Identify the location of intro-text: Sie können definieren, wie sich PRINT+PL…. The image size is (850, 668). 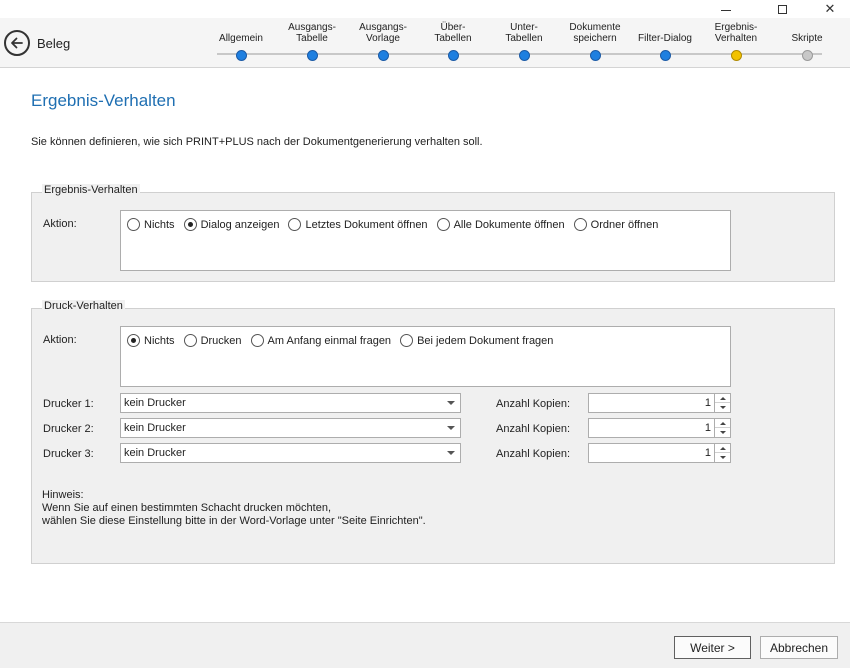
(257, 142).